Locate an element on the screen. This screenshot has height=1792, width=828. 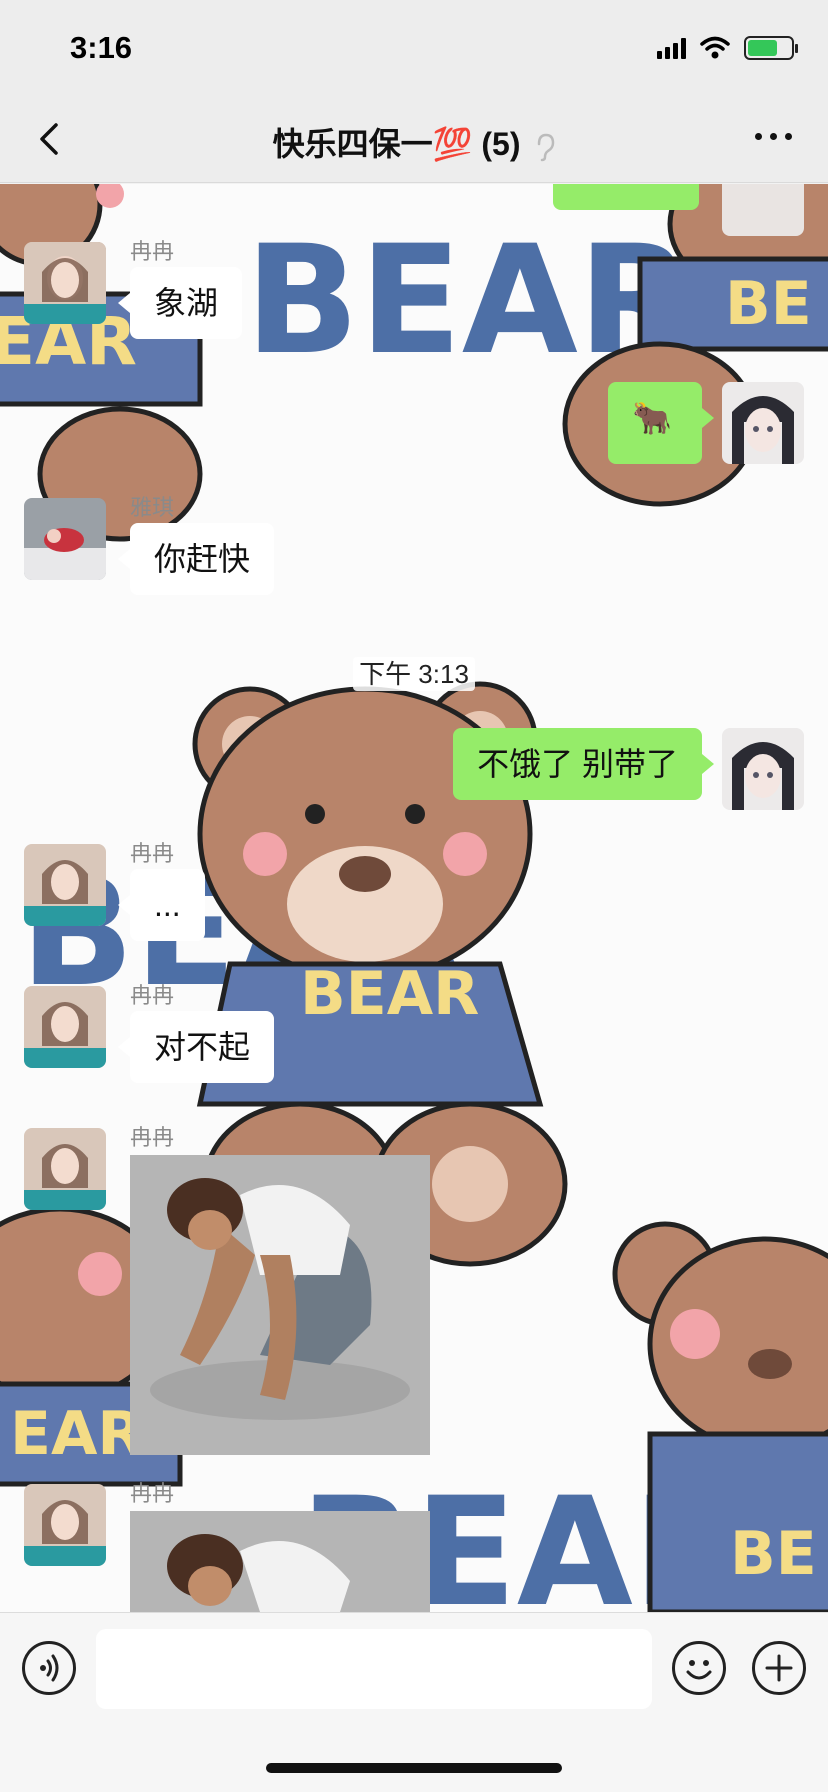
partial-bubble is located at coordinates (626, 197).